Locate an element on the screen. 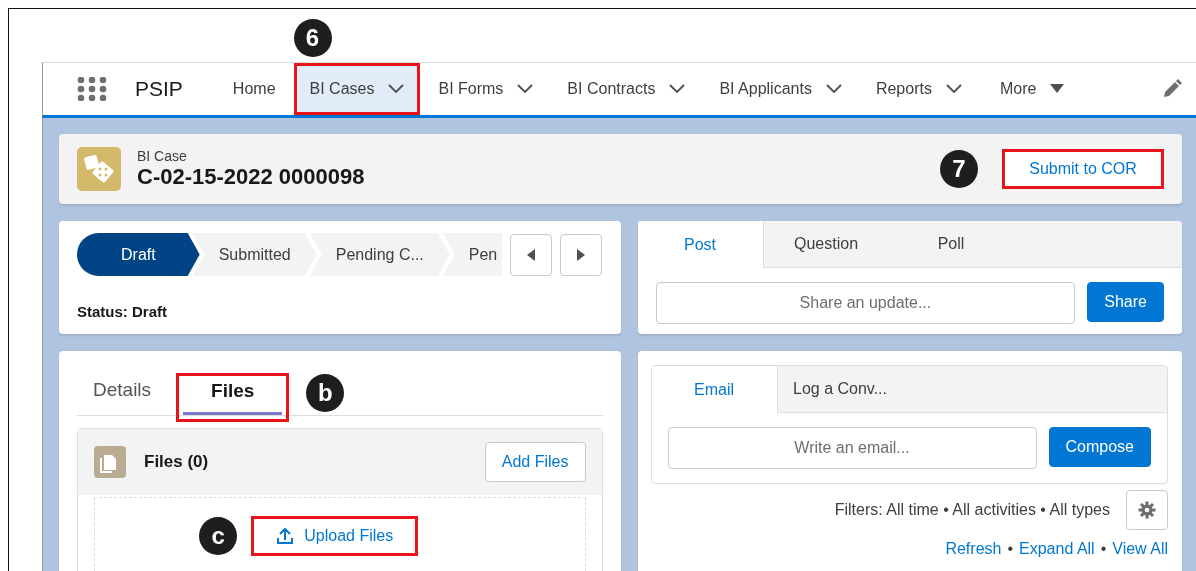 This screenshot has width=1196, height=571. caret-left-icon is located at coordinates (531, 254).